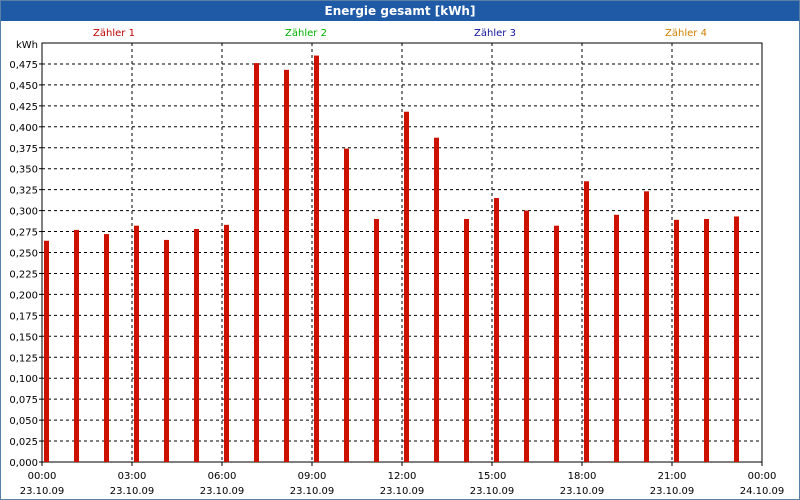 The height and width of the screenshot is (500, 800). Describe the element at coordinates (23, 442) in the screenshot. I see `y-tick-label: 0,025` at that location.